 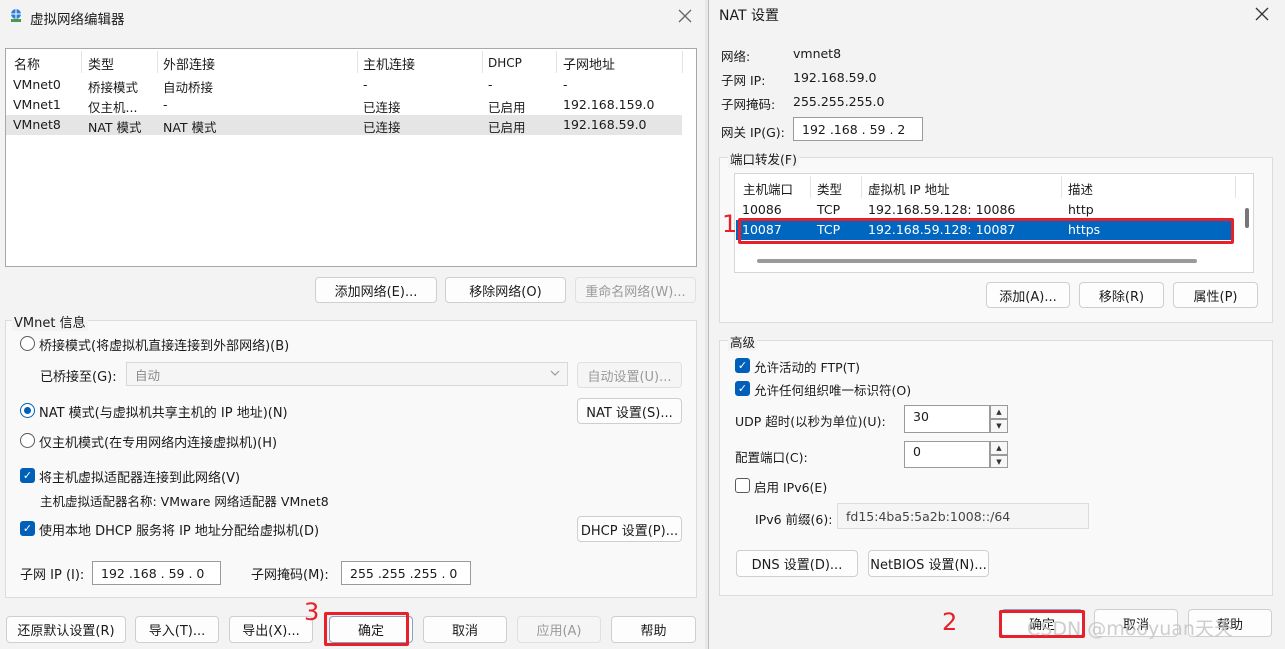 What do you see at coordinates (37, 104) in the screenshot?
I see `cell: VMnet1` at bounding box center [37, 104].